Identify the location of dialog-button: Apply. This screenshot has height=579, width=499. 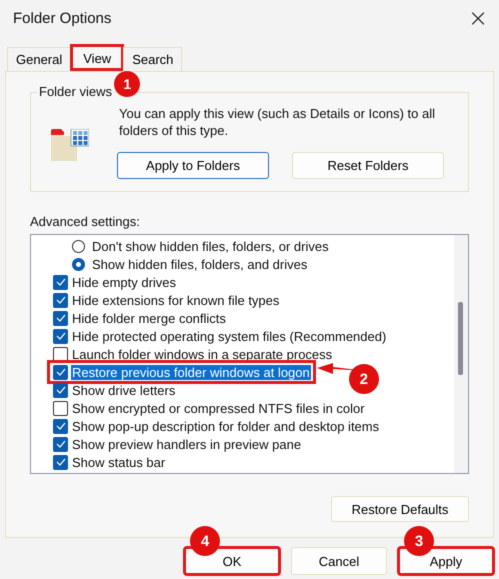
(446, 561).